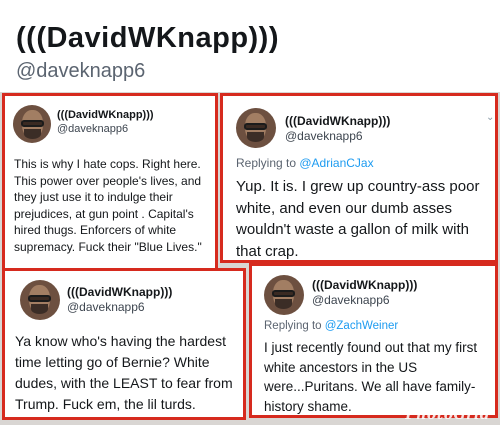  What do you see at coordinates (81, 71) in the screenshot?
I see `profile-handle: @daveknapp6` at bounding box center [81, 71].